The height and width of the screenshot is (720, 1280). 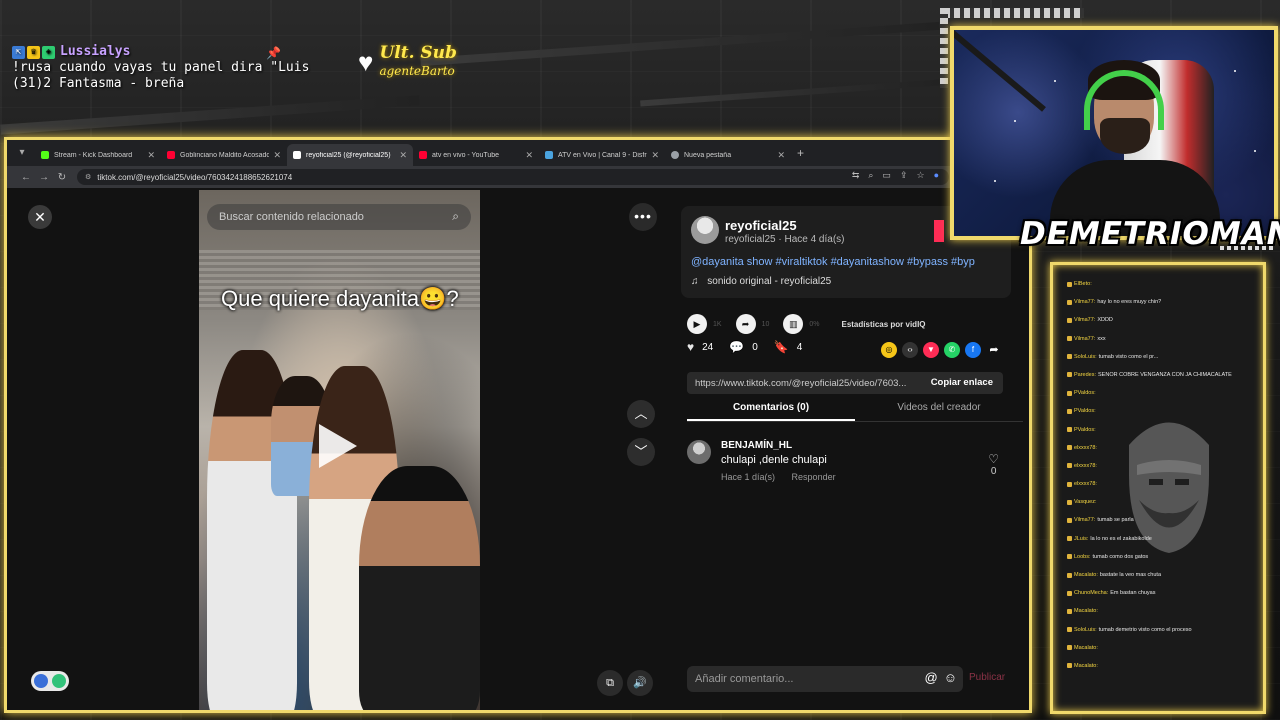 I want to click on tab-search-icon: ▾, so click(x=22, y=153).